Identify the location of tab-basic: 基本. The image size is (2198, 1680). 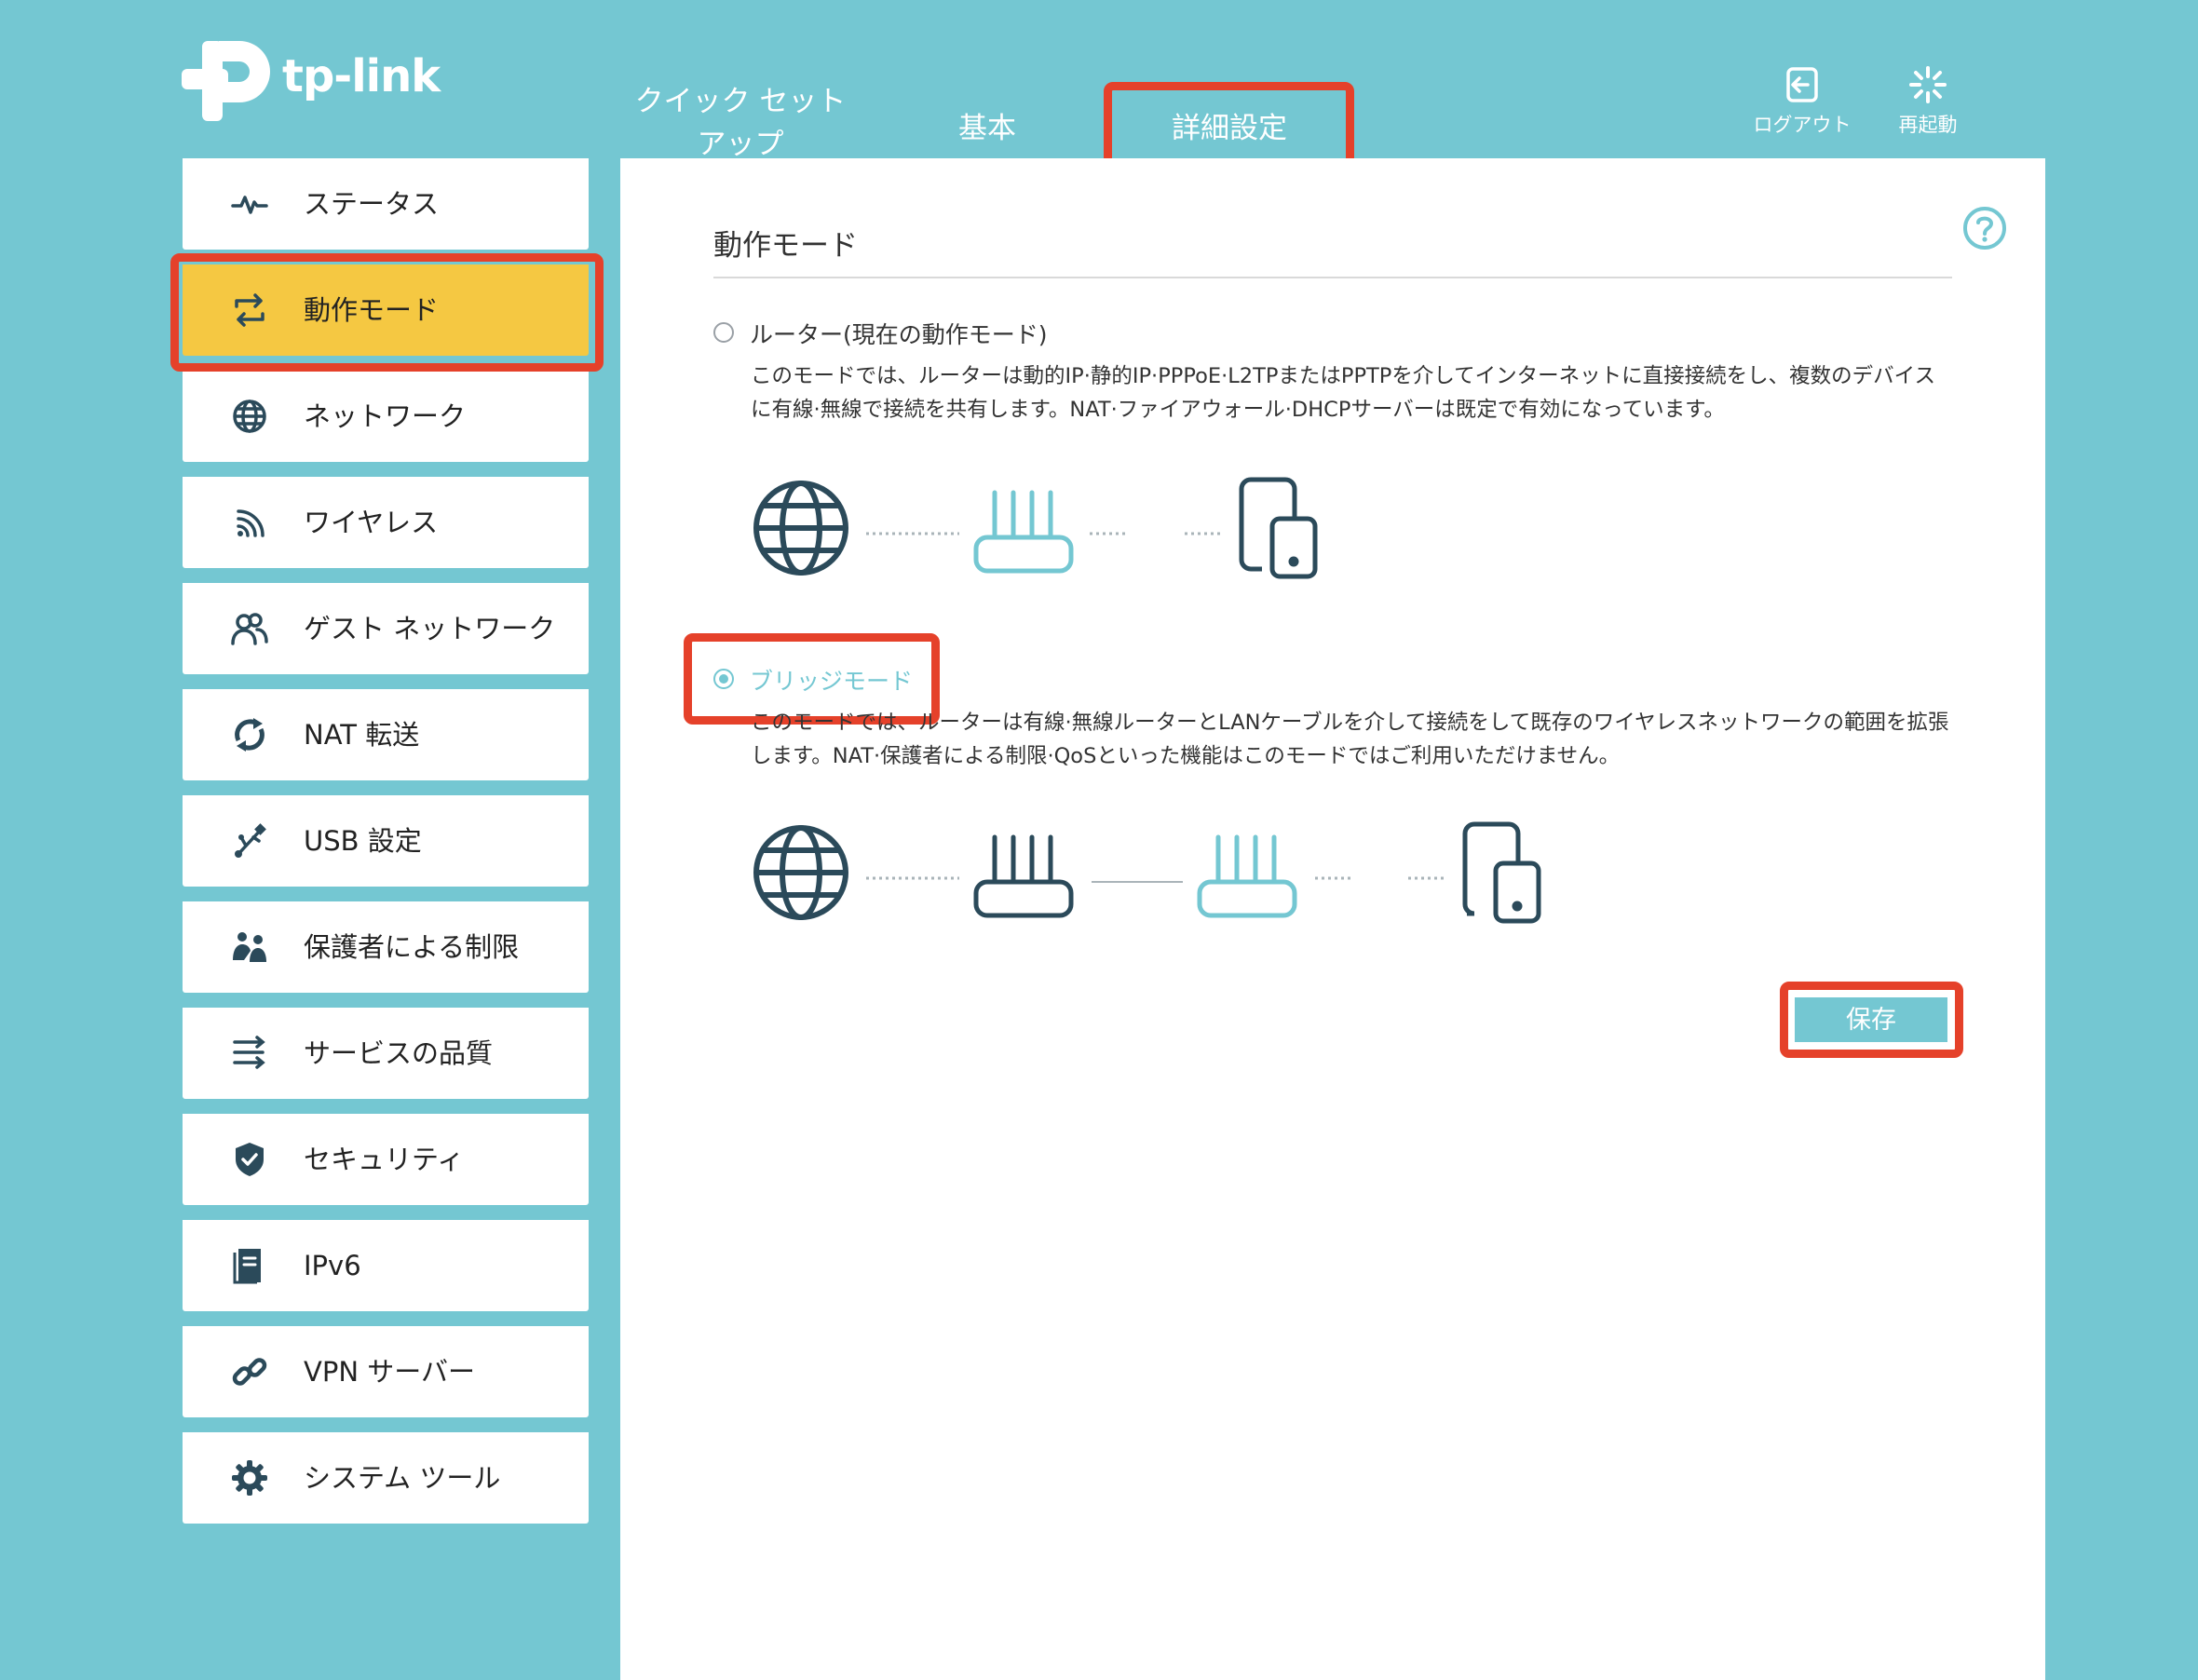
(987, 129).